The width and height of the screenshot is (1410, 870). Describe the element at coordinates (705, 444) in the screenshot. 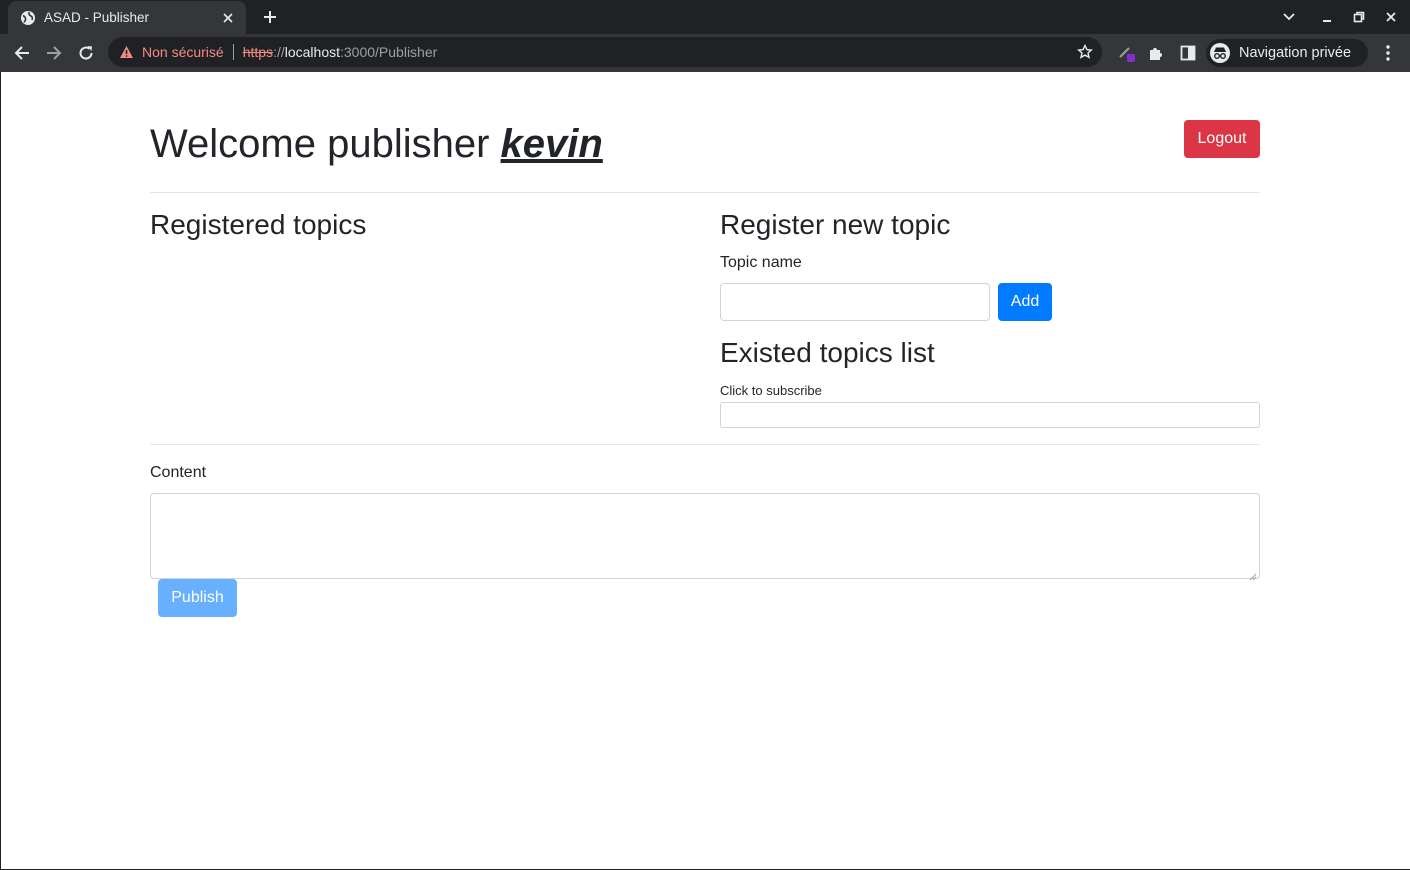

I see `content-divider` at that location.